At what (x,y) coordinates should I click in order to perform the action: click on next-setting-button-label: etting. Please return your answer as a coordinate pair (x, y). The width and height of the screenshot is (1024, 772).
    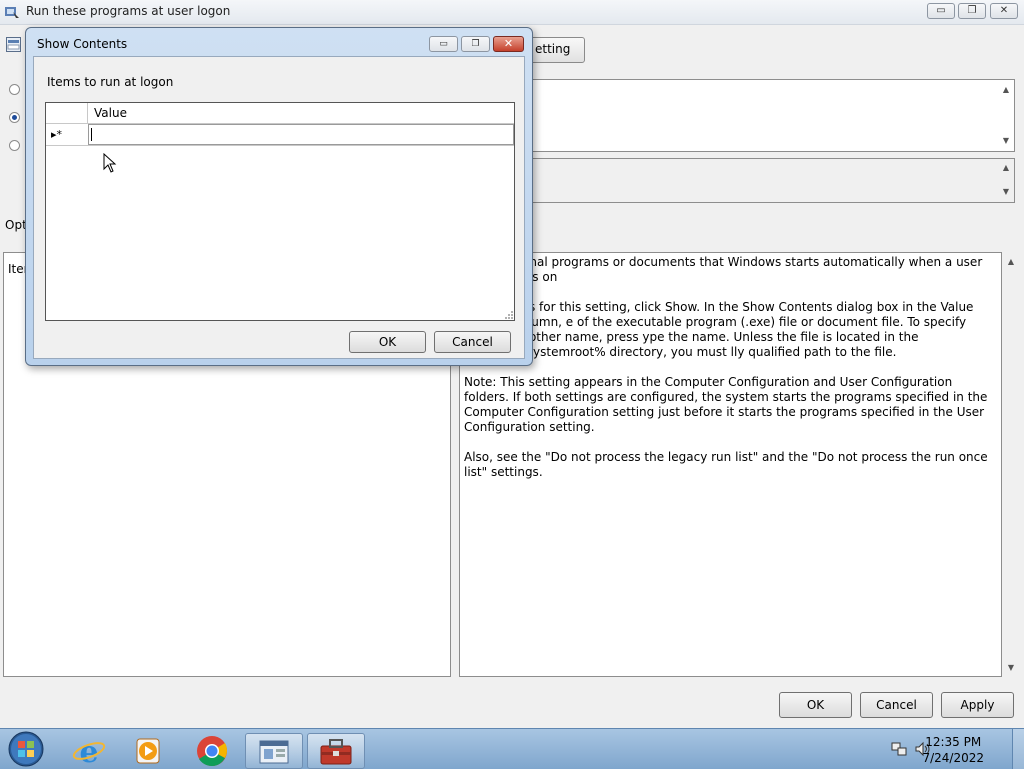
    Looking at the image, I should click on (553, 49).